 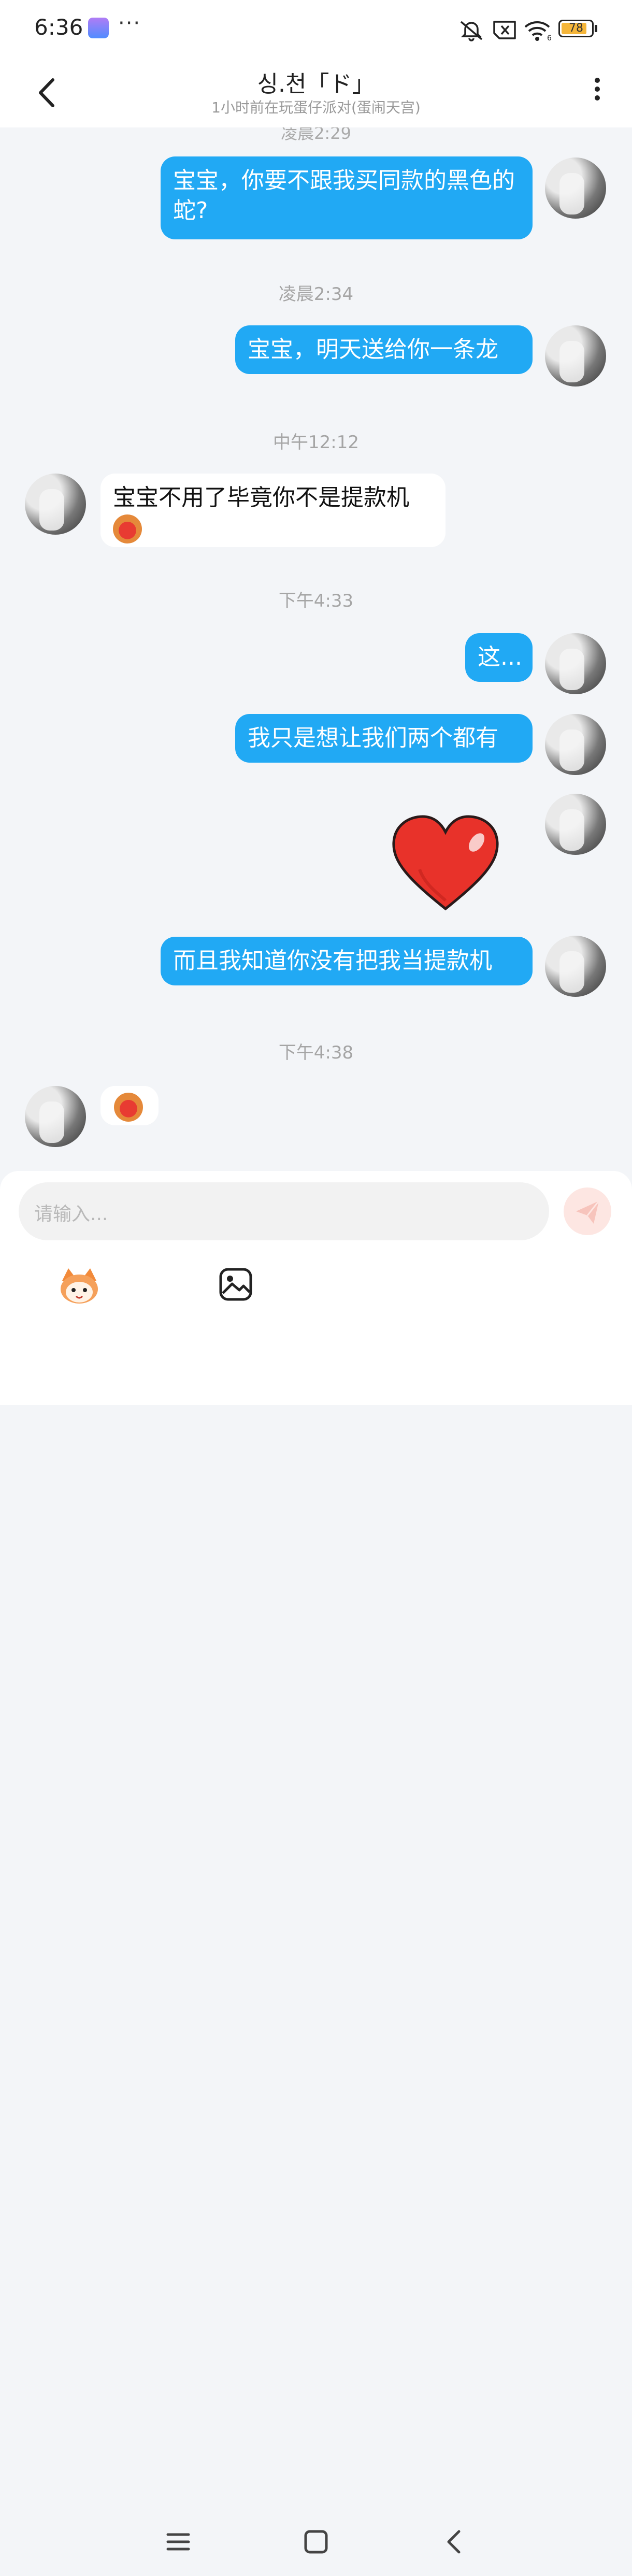 I want to click on chat-header: 싱.천「ド」 1小时前在玩蛋仔派对(蛋闹天宫), so click(x=316, y=92).